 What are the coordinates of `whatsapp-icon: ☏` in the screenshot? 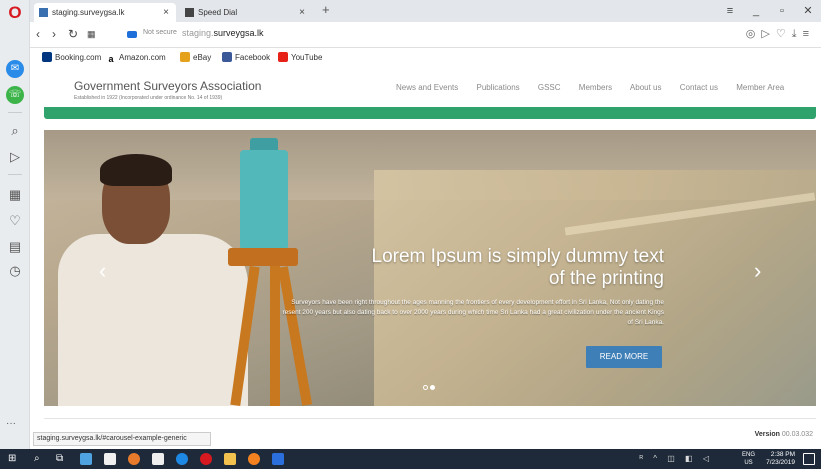 It's located at (15, 95).